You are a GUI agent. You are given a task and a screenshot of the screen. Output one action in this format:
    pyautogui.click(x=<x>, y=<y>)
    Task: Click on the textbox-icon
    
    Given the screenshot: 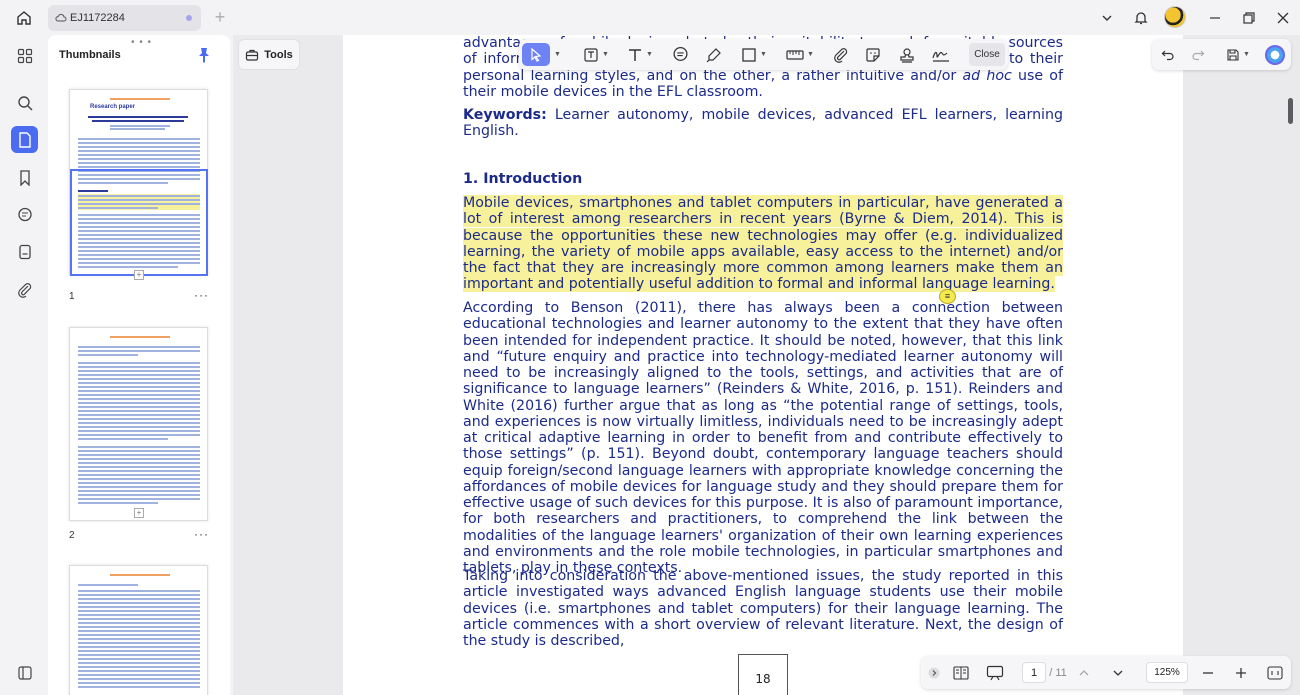 What is the action you would take?
    pyautogui.click(x=591, y=54)
    